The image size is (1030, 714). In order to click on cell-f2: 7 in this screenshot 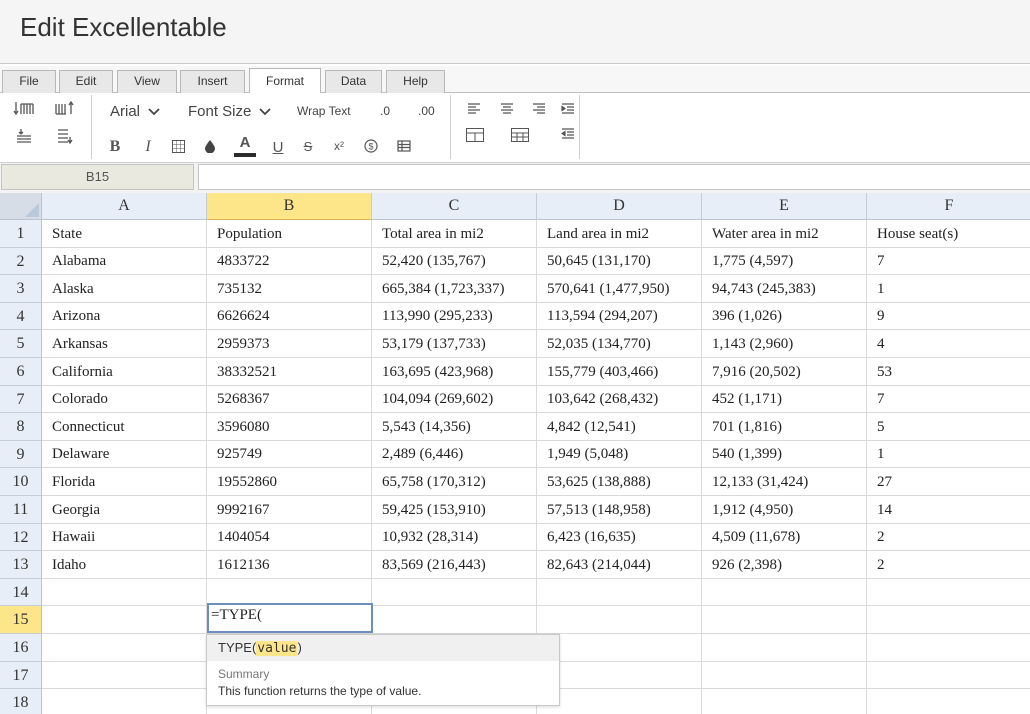, I will do `click(948, 261)`.